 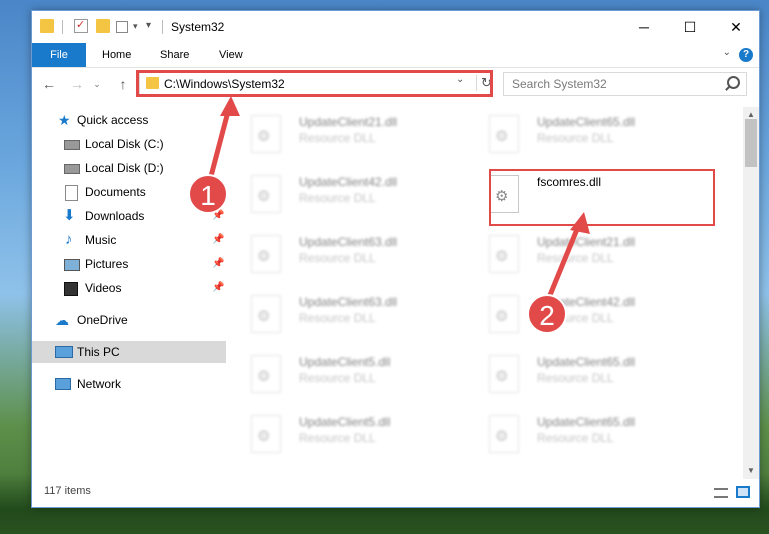 I want to click on recent-locations-icon: ⌄, so click(x=97, y=84).